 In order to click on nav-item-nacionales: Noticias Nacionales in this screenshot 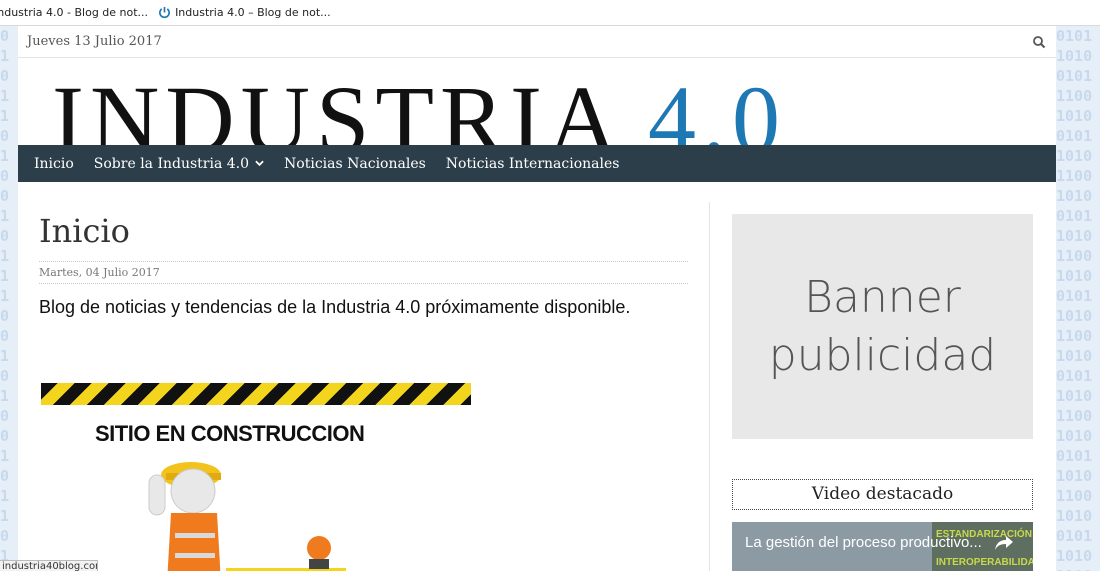, I will do `click(355, 164)`.